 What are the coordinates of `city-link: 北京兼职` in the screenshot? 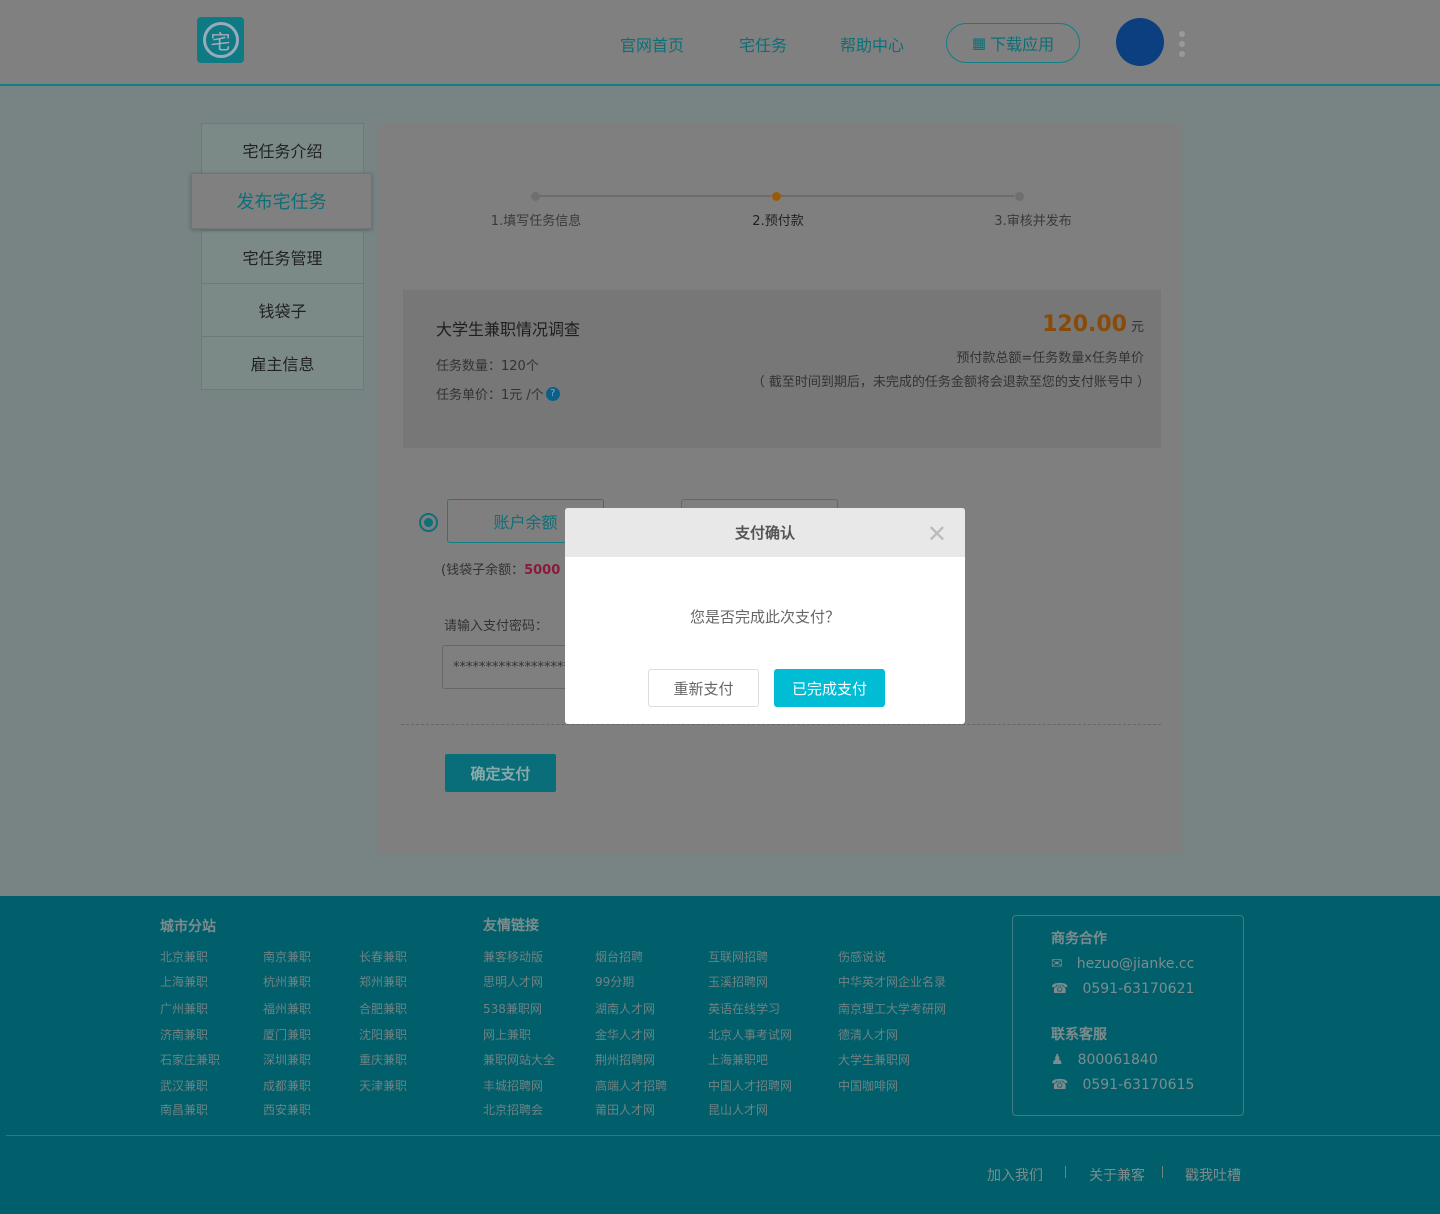 It's located at (184, 956).